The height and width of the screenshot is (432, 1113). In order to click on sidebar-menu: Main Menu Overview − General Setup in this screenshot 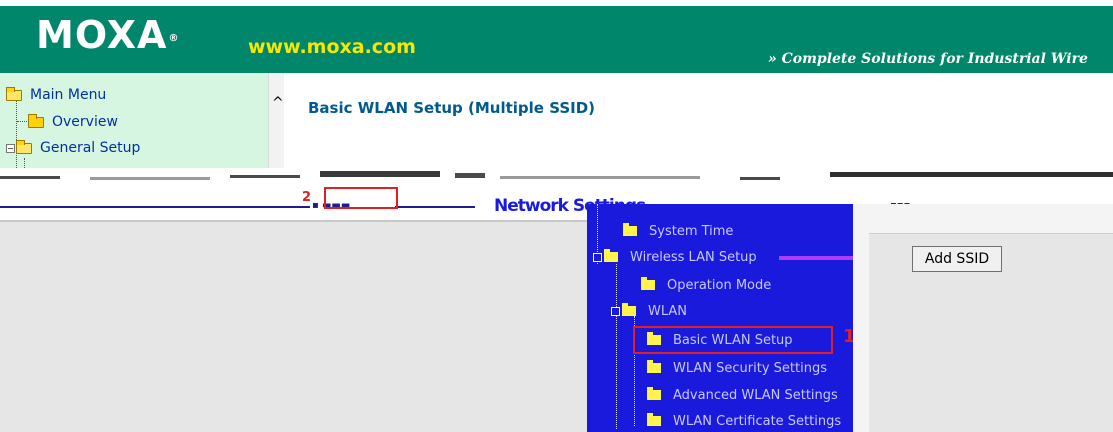, I will do `click(134, 123)`.